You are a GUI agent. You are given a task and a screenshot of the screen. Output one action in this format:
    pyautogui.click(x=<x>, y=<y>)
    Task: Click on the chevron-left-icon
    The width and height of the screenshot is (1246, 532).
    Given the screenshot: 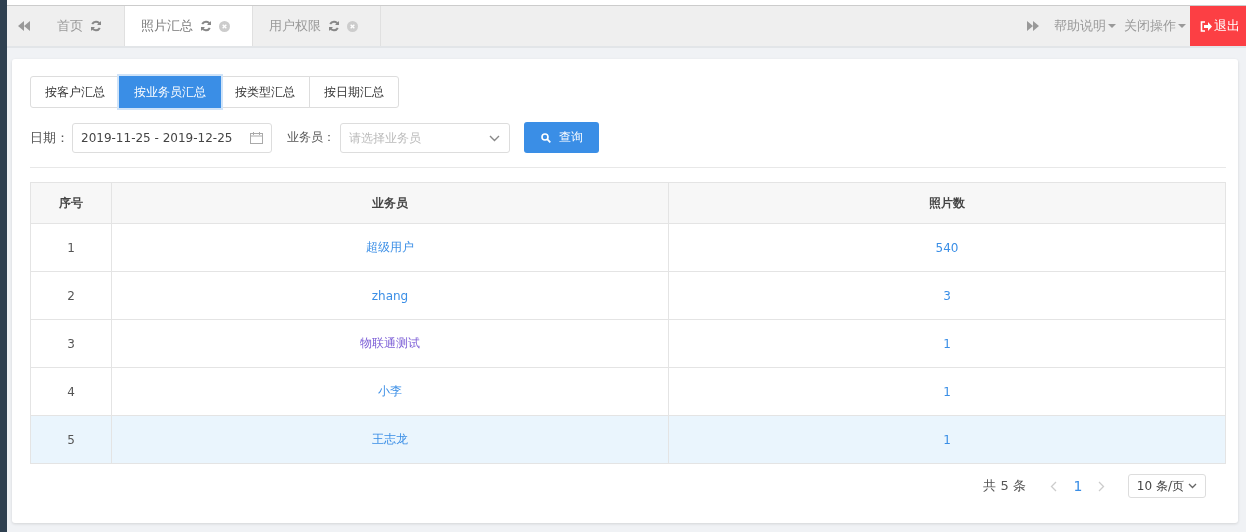 What is the action you would take?
    pyautogui.click(x=1054, y=486)
    